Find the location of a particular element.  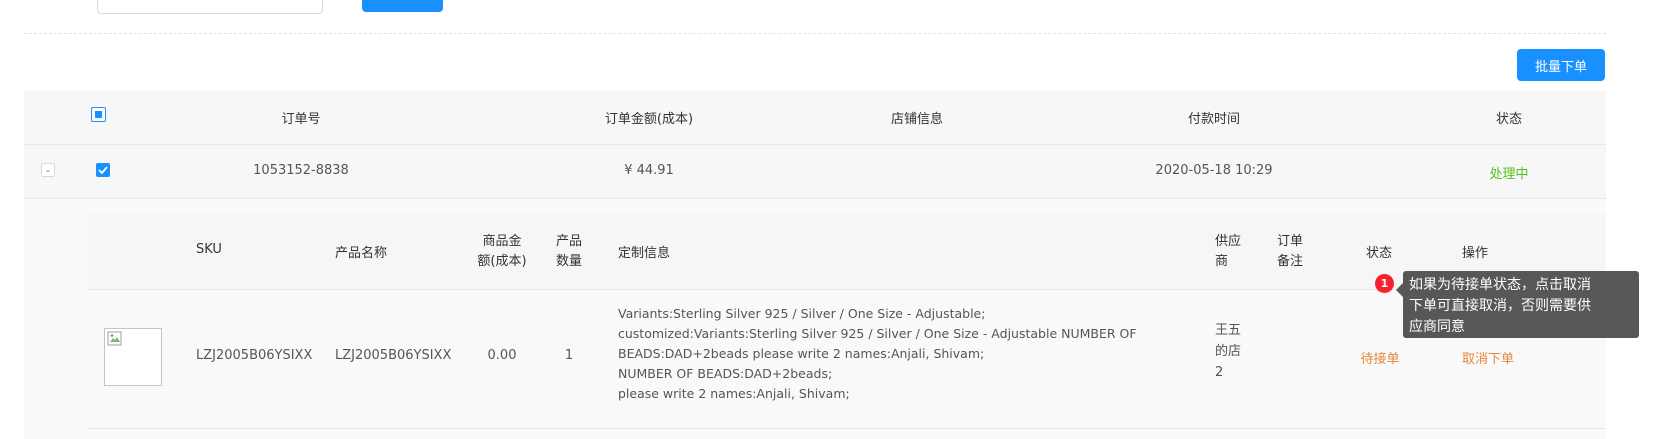

tooltip-line: 下单可直接取消，否则需要供 is located at coordinates (1500, 306).